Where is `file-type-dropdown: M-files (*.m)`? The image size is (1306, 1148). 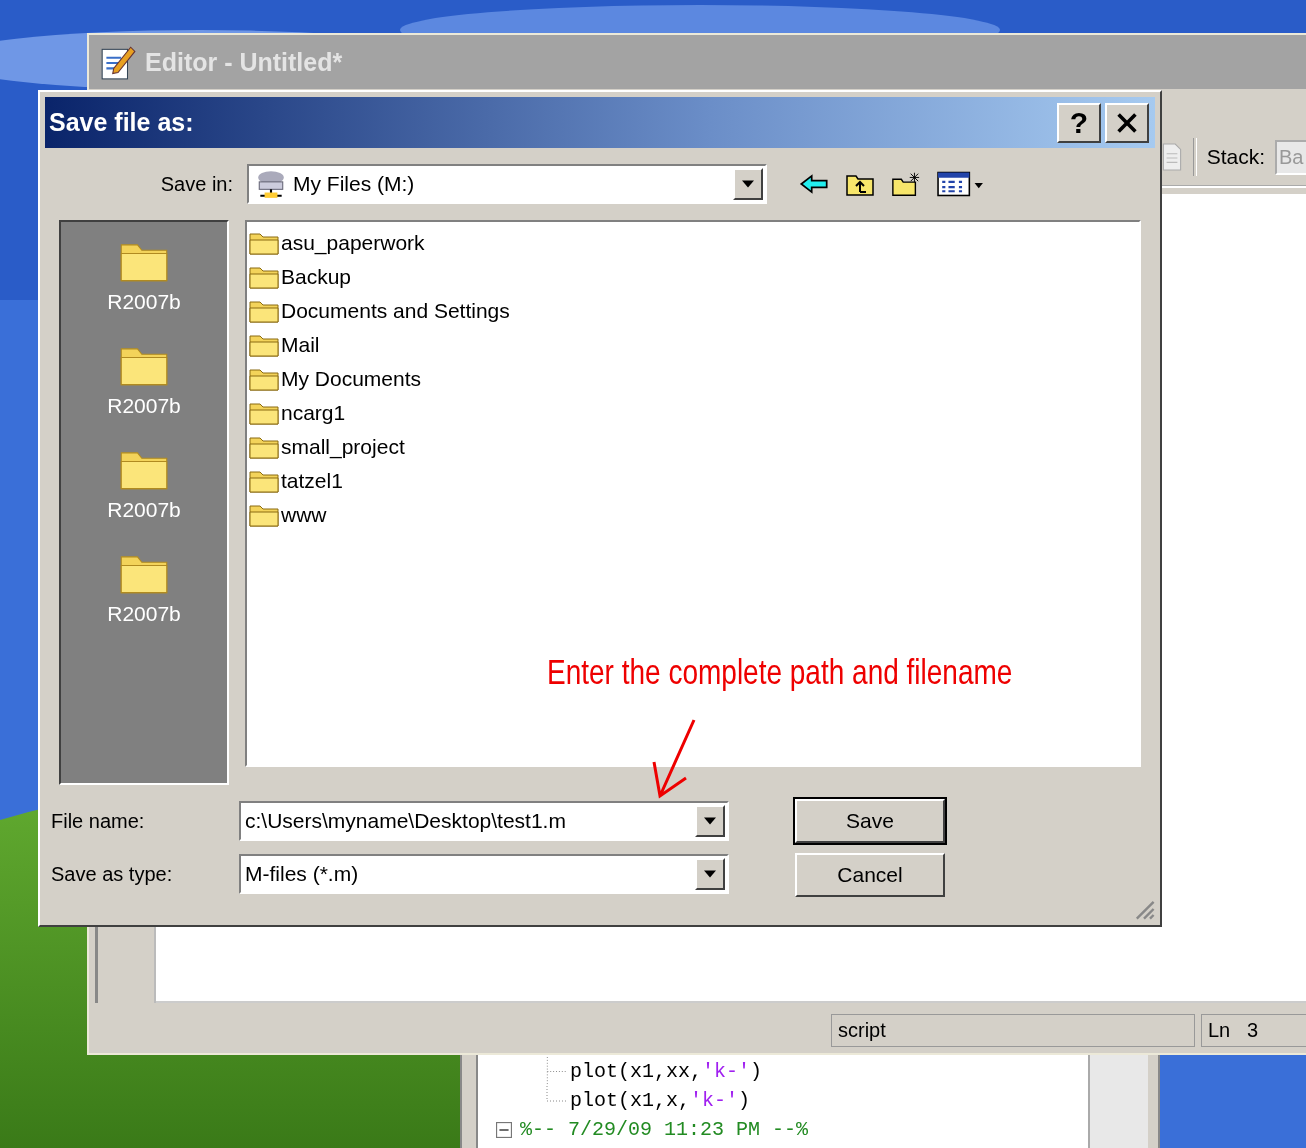 file-type-dropdown: M-files (*.m) is located at coordinates (484, 874).